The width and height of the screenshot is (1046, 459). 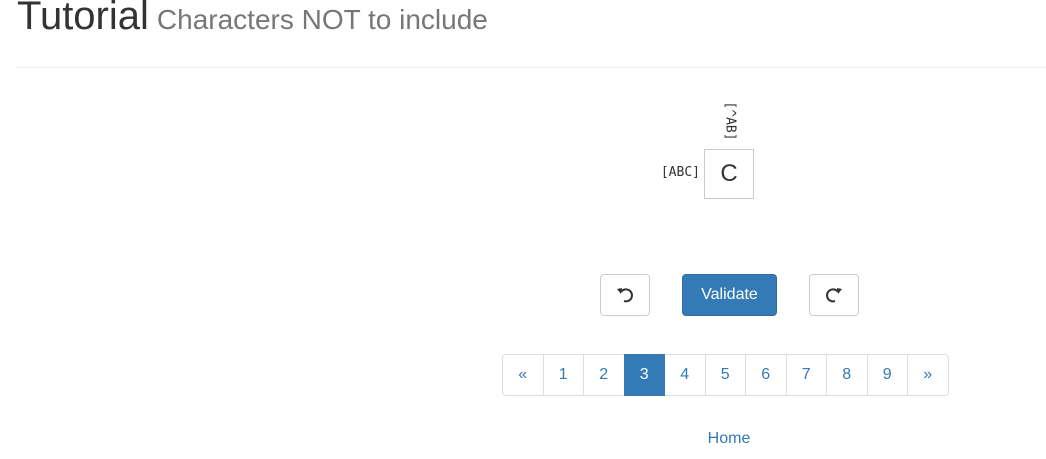 I want to click on undo-button, so click(x=625, y=295).